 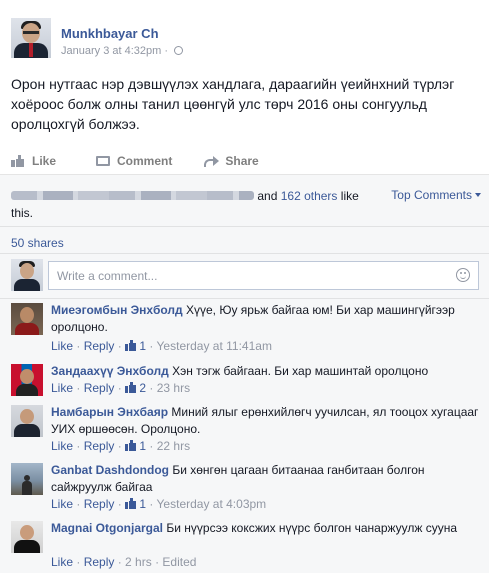 What do you see at coordinates (117, 310) in the screenshot?
I see `commenter-name: Миеэгомбын Энхболд` at bounding box center [117, 310].